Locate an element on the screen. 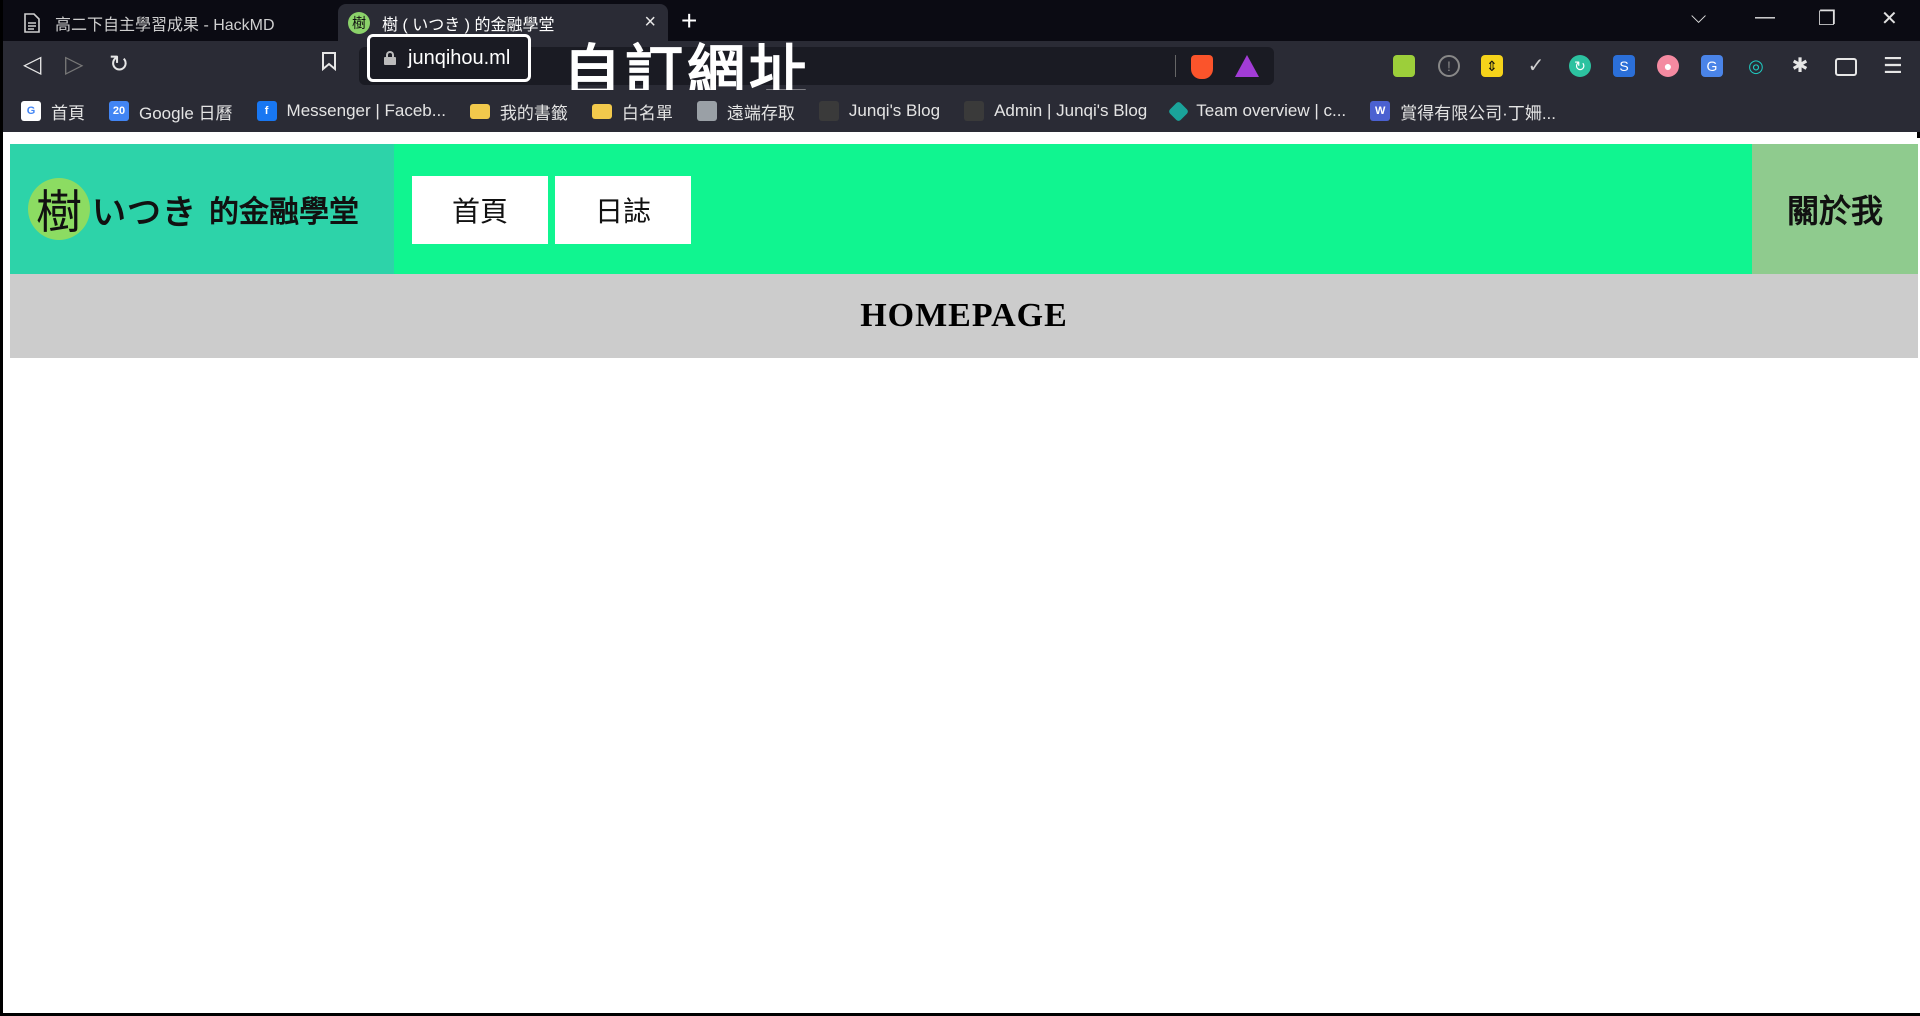  tab-search-dropdown-icon: ⌵ is located at coordinates (1698, 17).